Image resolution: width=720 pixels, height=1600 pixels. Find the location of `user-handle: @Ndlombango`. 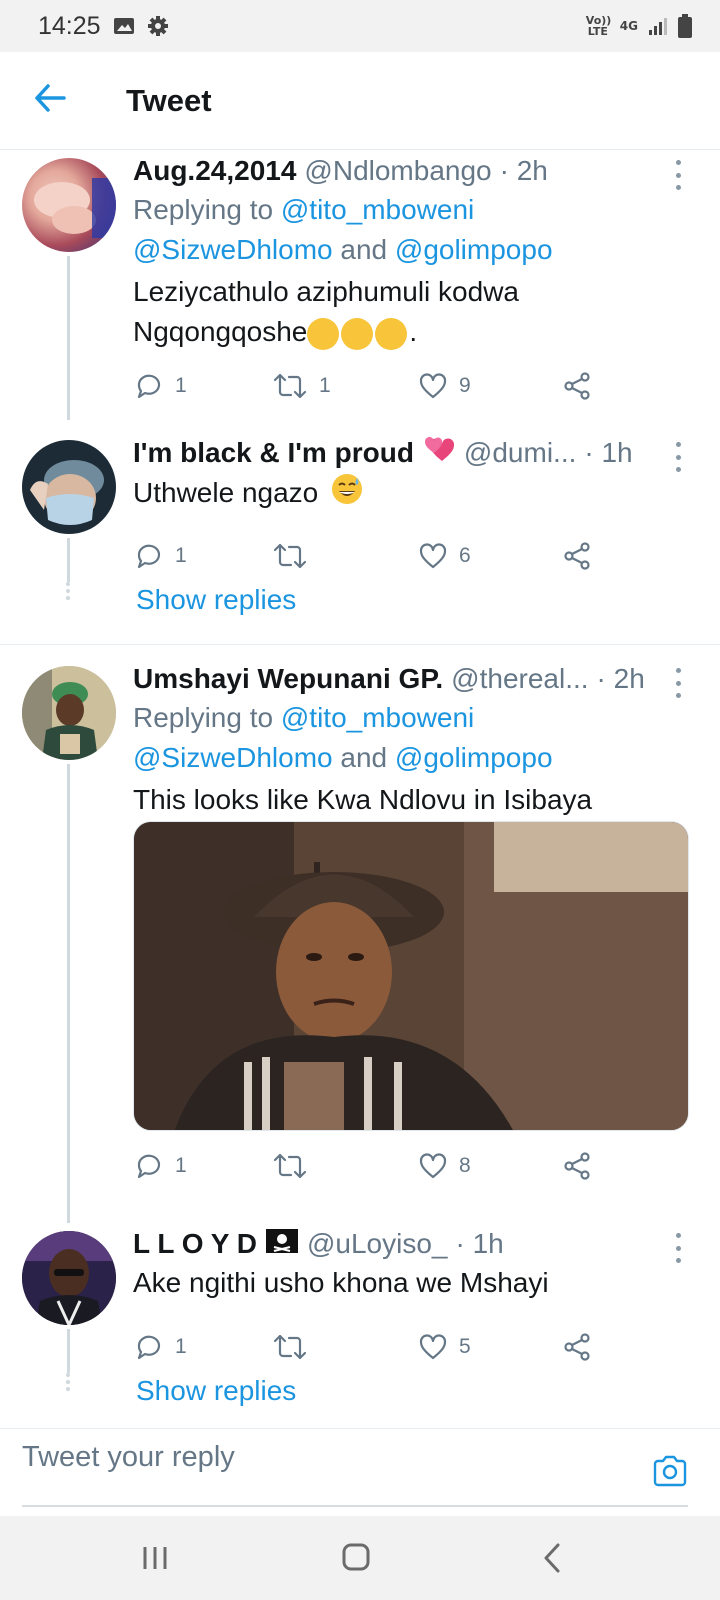

user-handle: @Ndlombango is located at coordinates (397, 171).